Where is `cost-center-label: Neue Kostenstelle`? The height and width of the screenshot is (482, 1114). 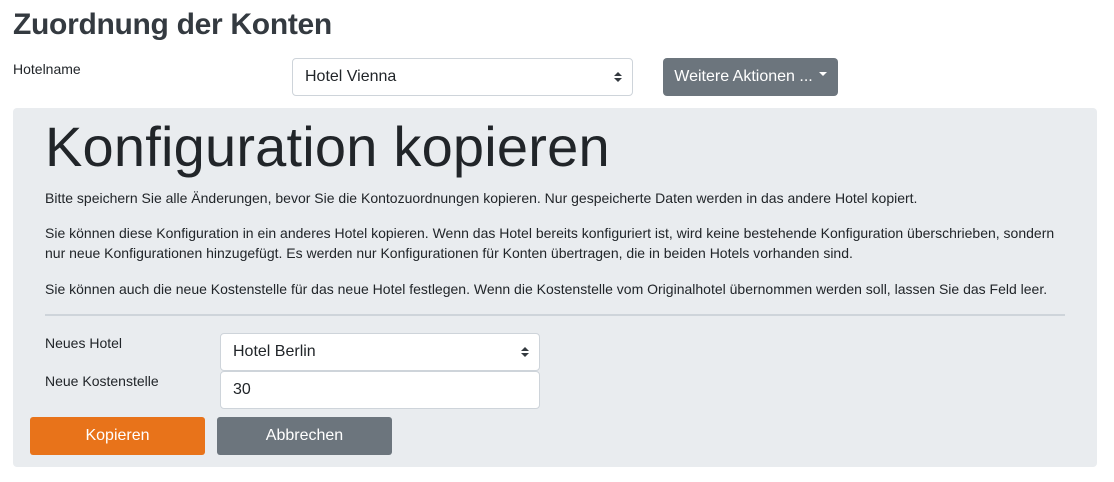 cost-center-label: Neue Kostenstelle is located at coordinates (102, 381).